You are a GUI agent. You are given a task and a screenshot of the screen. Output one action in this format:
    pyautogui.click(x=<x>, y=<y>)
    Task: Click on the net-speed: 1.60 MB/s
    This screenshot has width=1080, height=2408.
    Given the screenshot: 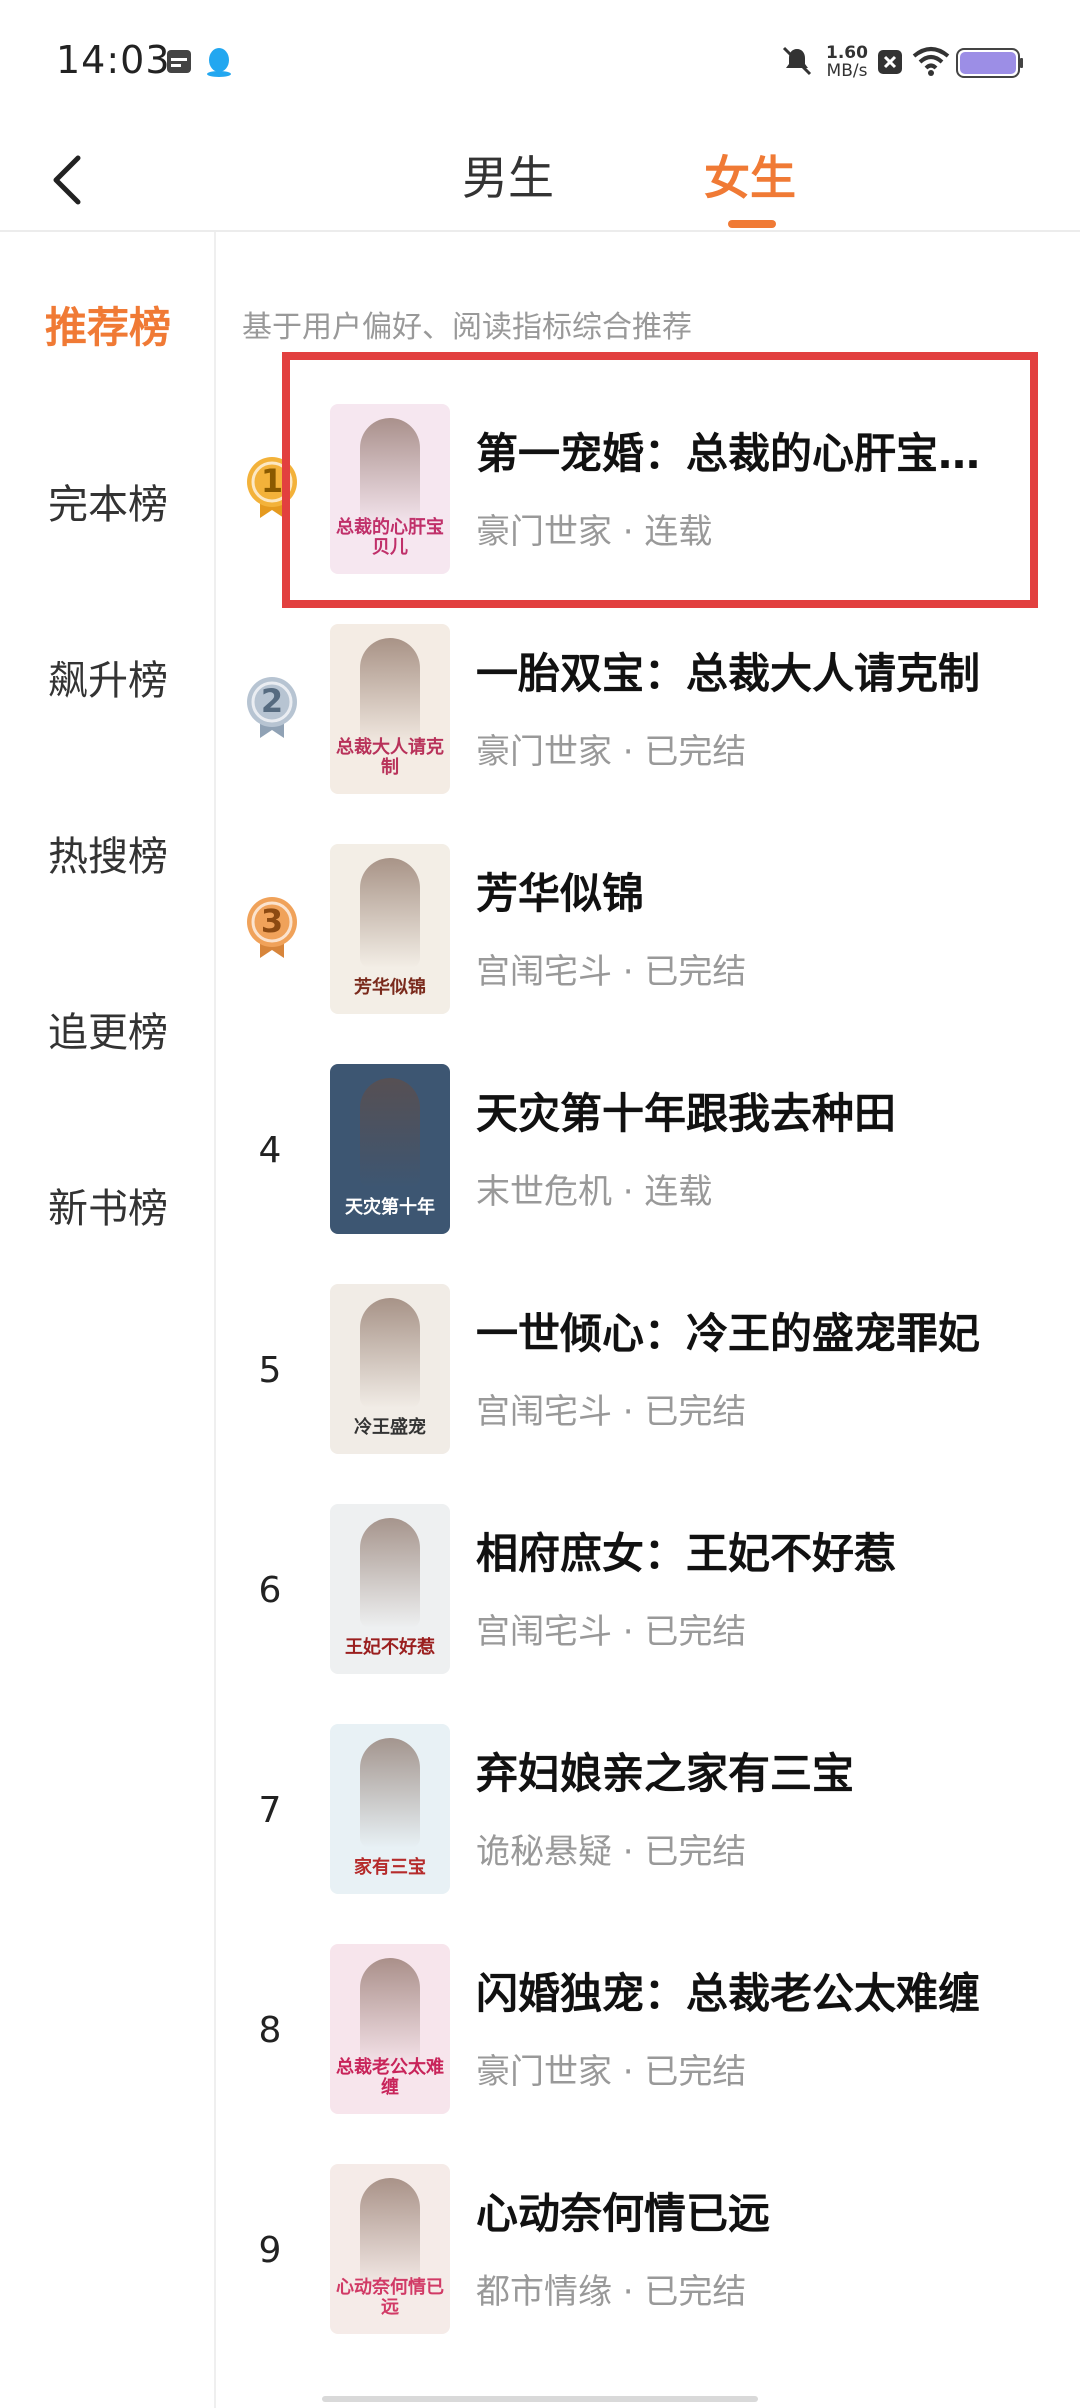 What is the action you would take?
    pyautogui.click(x=847, y=62)
    